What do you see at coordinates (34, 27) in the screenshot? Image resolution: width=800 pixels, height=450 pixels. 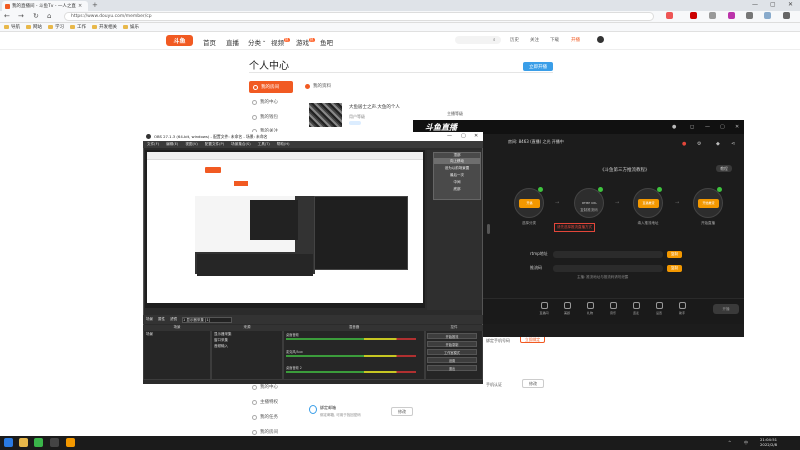 I see `bookmark-folder: 网站` at bounding box center [34, 27].